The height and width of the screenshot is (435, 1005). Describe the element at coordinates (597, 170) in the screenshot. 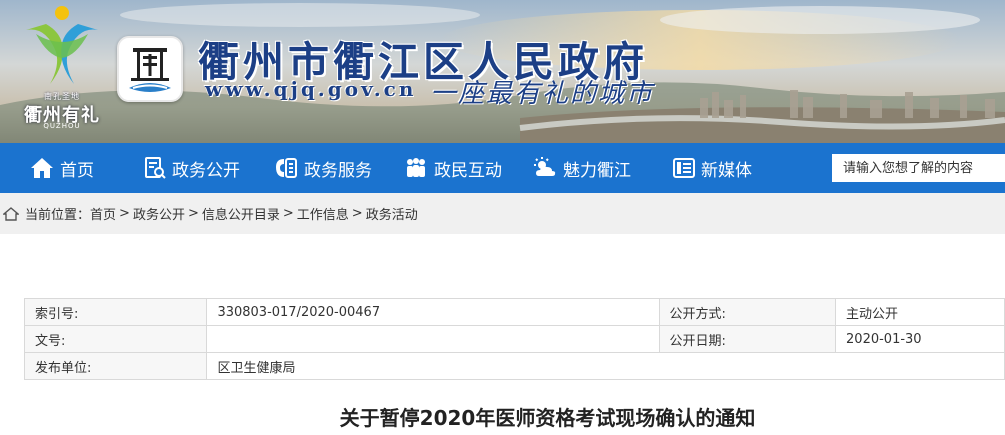

I see `nav-item-label: 魅力衢江` at that location.